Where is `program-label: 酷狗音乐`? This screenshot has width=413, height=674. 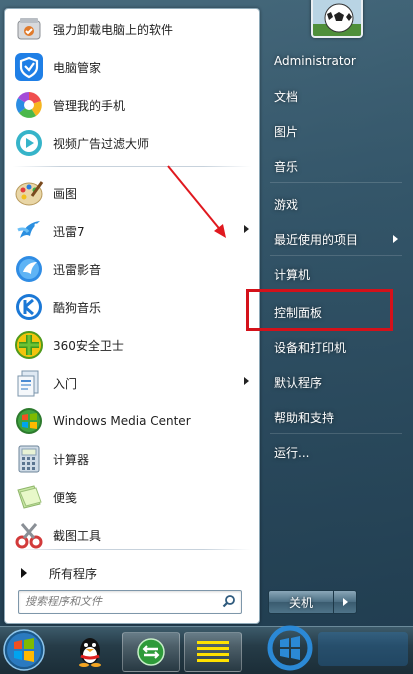 program-label: 酷狗音乐 is located at coordinates (77, 307).